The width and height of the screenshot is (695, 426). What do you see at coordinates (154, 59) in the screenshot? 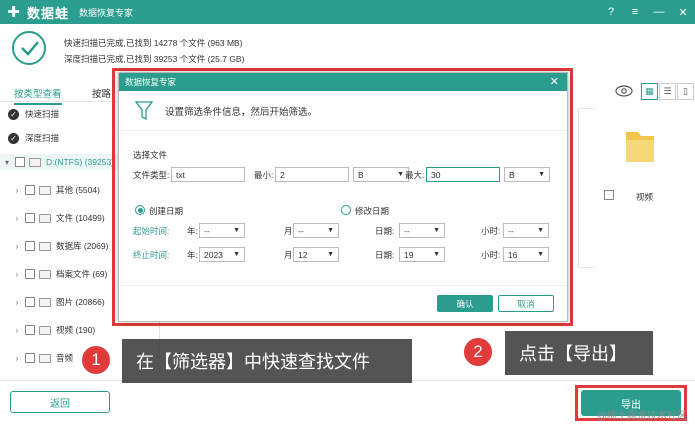
I see `deep-scan-status: 深度扫描已完成,已找到 39253 个文件 (25.7 GB)` at bounding box center [154, 59].